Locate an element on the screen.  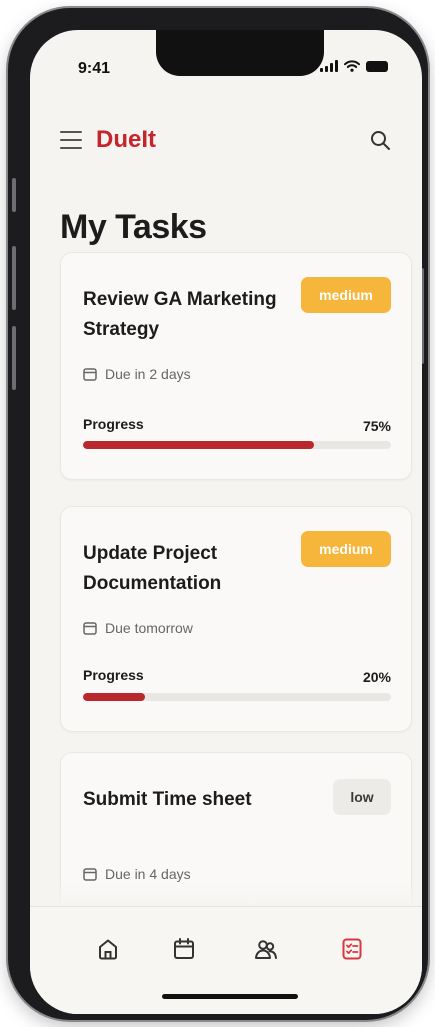
brand-logo: DueIt is located at coordinates (126, 139).